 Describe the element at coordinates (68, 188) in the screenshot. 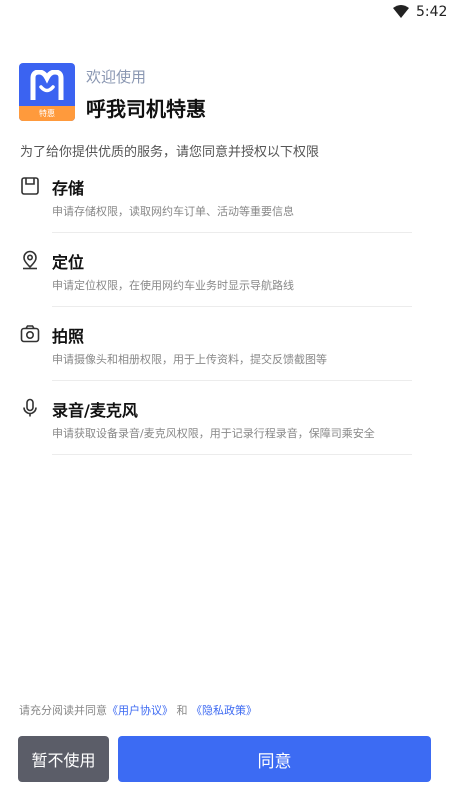

I see `permission-title: 存储` at that location.